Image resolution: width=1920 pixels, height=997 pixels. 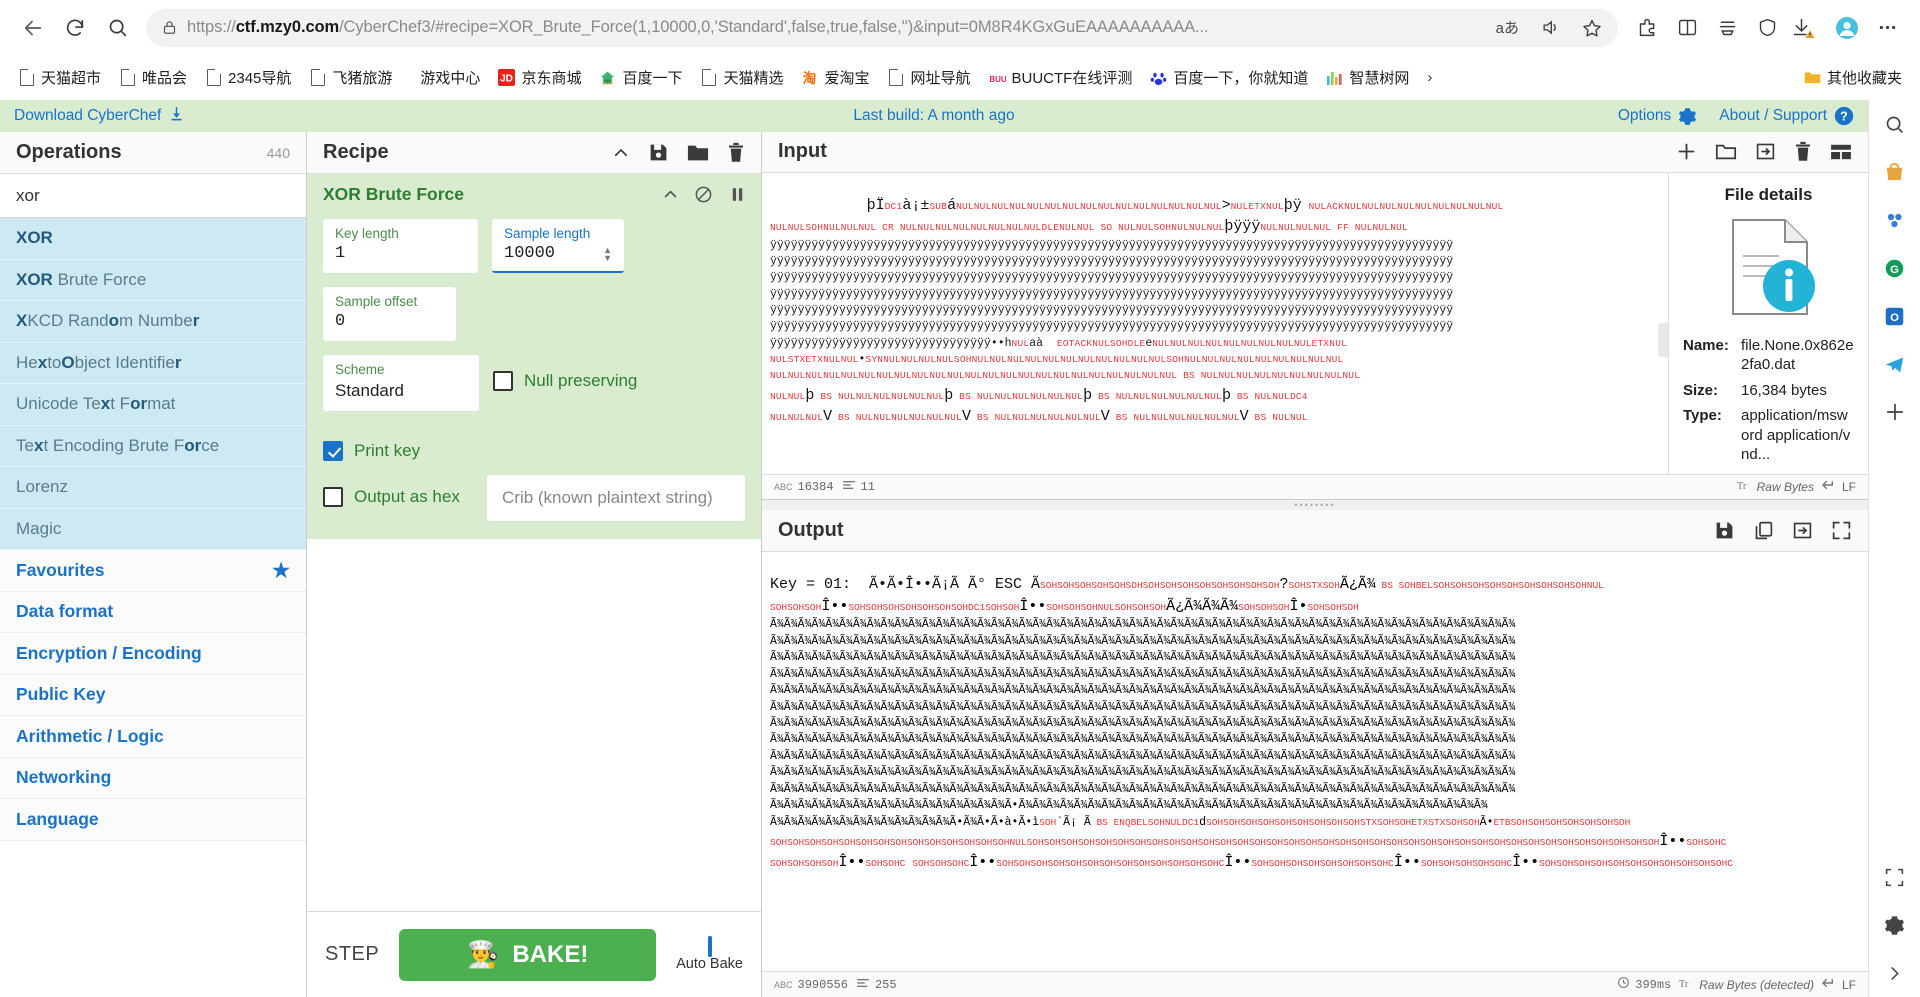 What do you see at coordinates (153, 695) in the screenshot?
I see `category-public-key: Public Key` at bounding box center [153, 695].